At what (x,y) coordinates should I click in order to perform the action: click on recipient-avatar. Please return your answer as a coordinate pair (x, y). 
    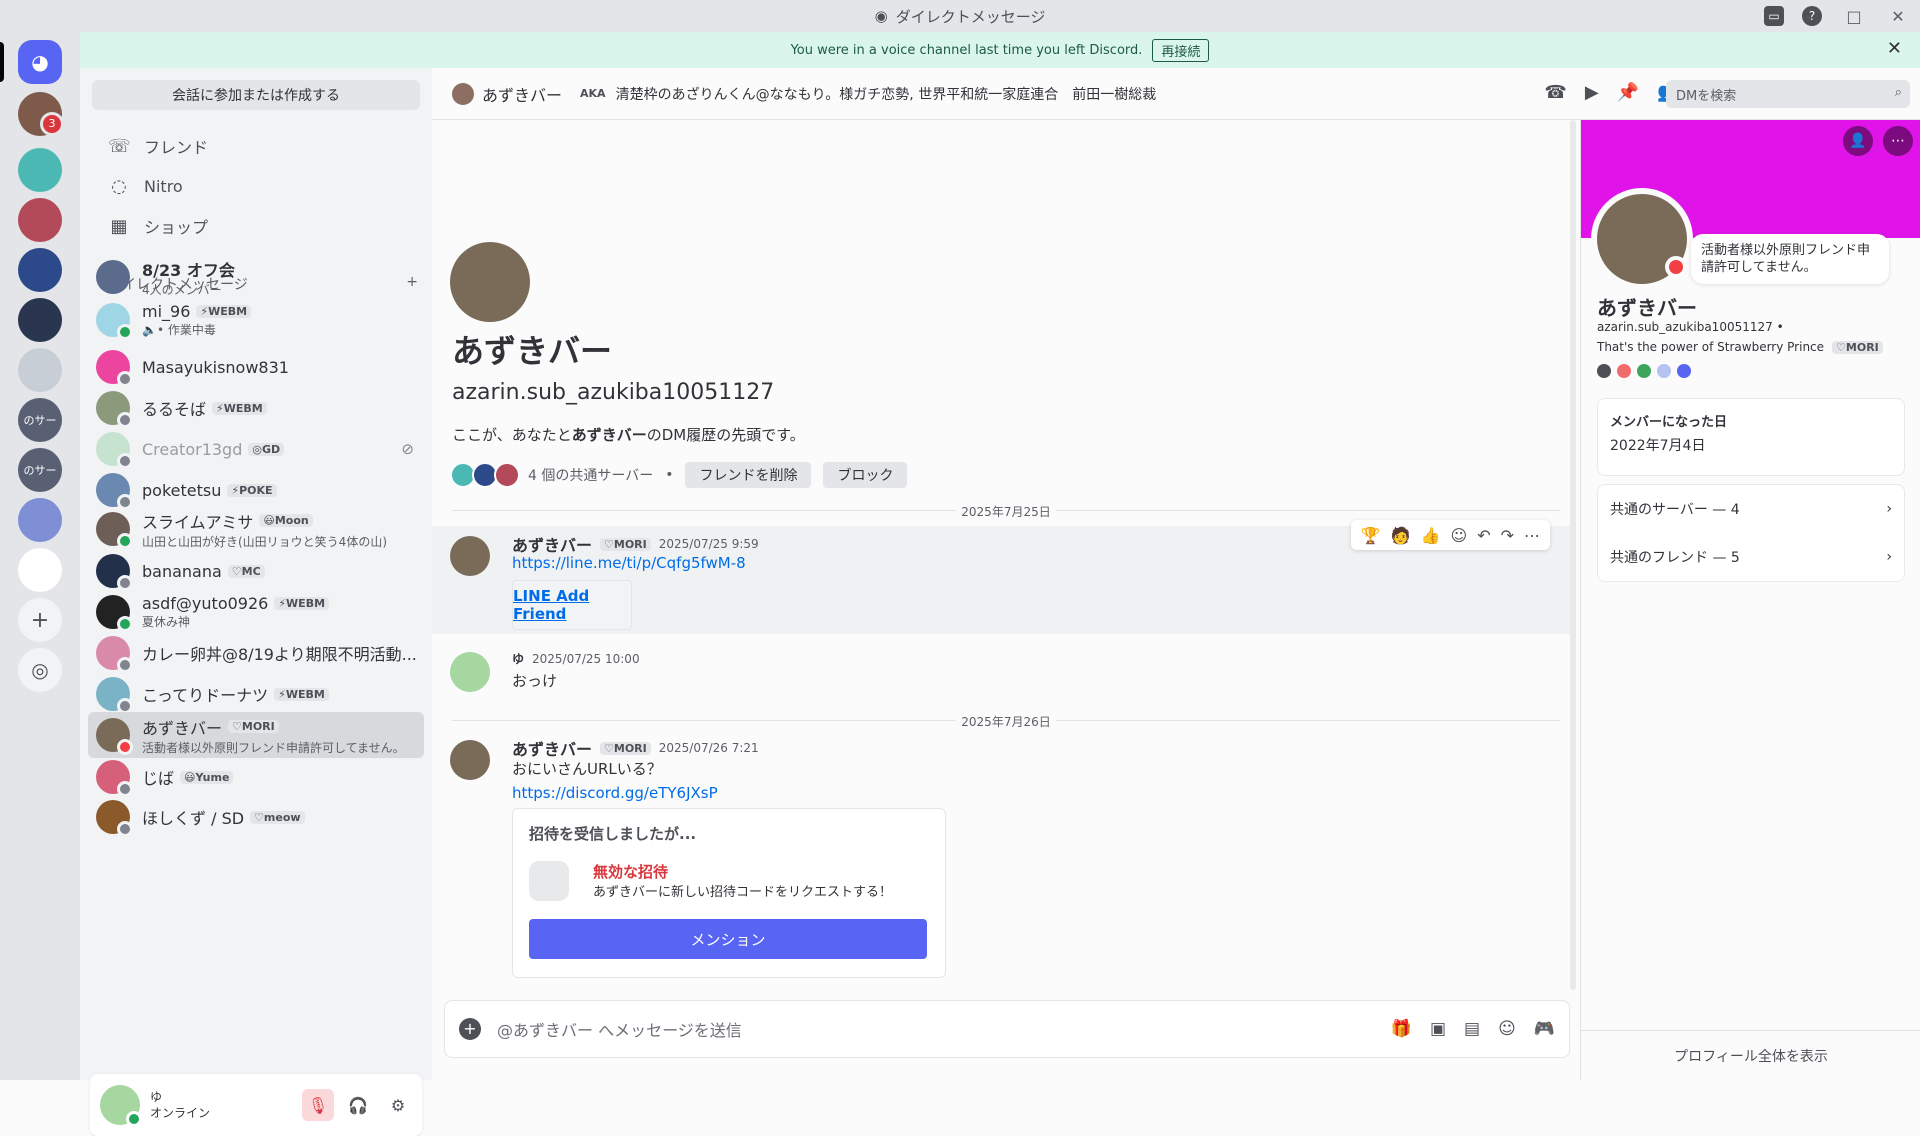
    Looking at the image, I should click on (463, 93).